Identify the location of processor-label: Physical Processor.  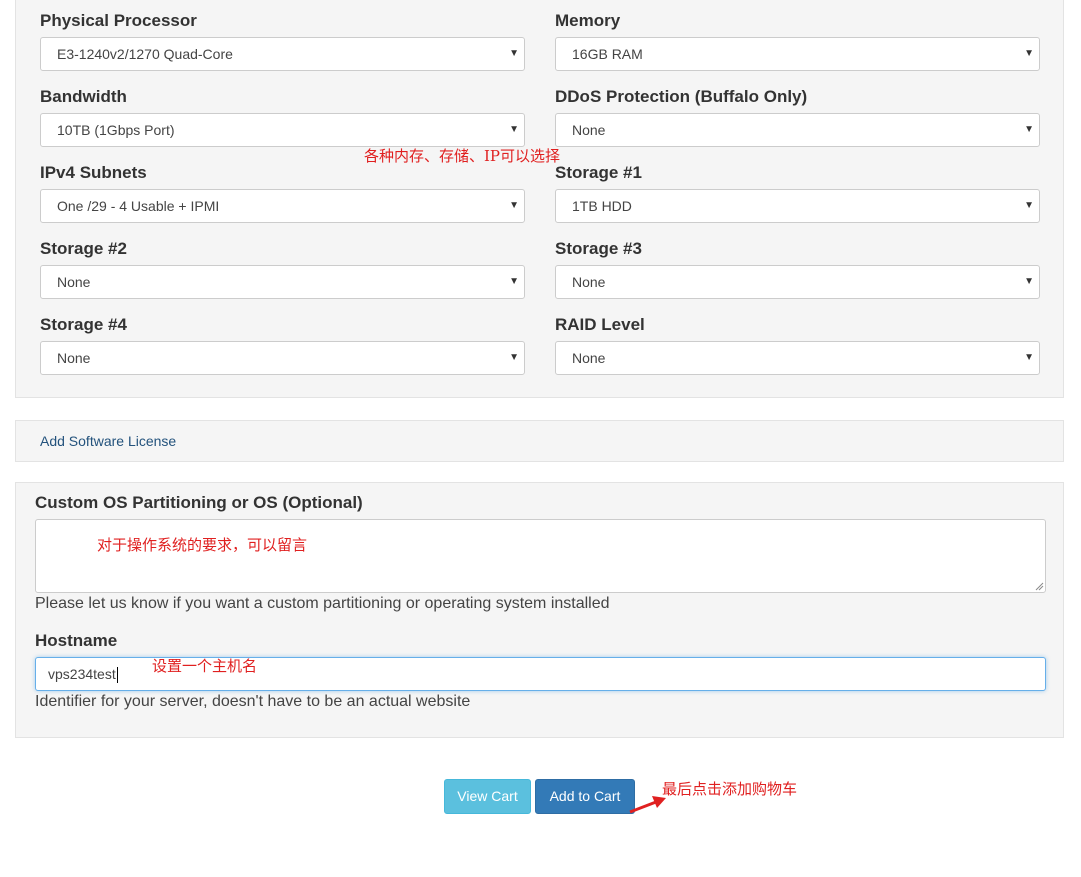
(118, 20).